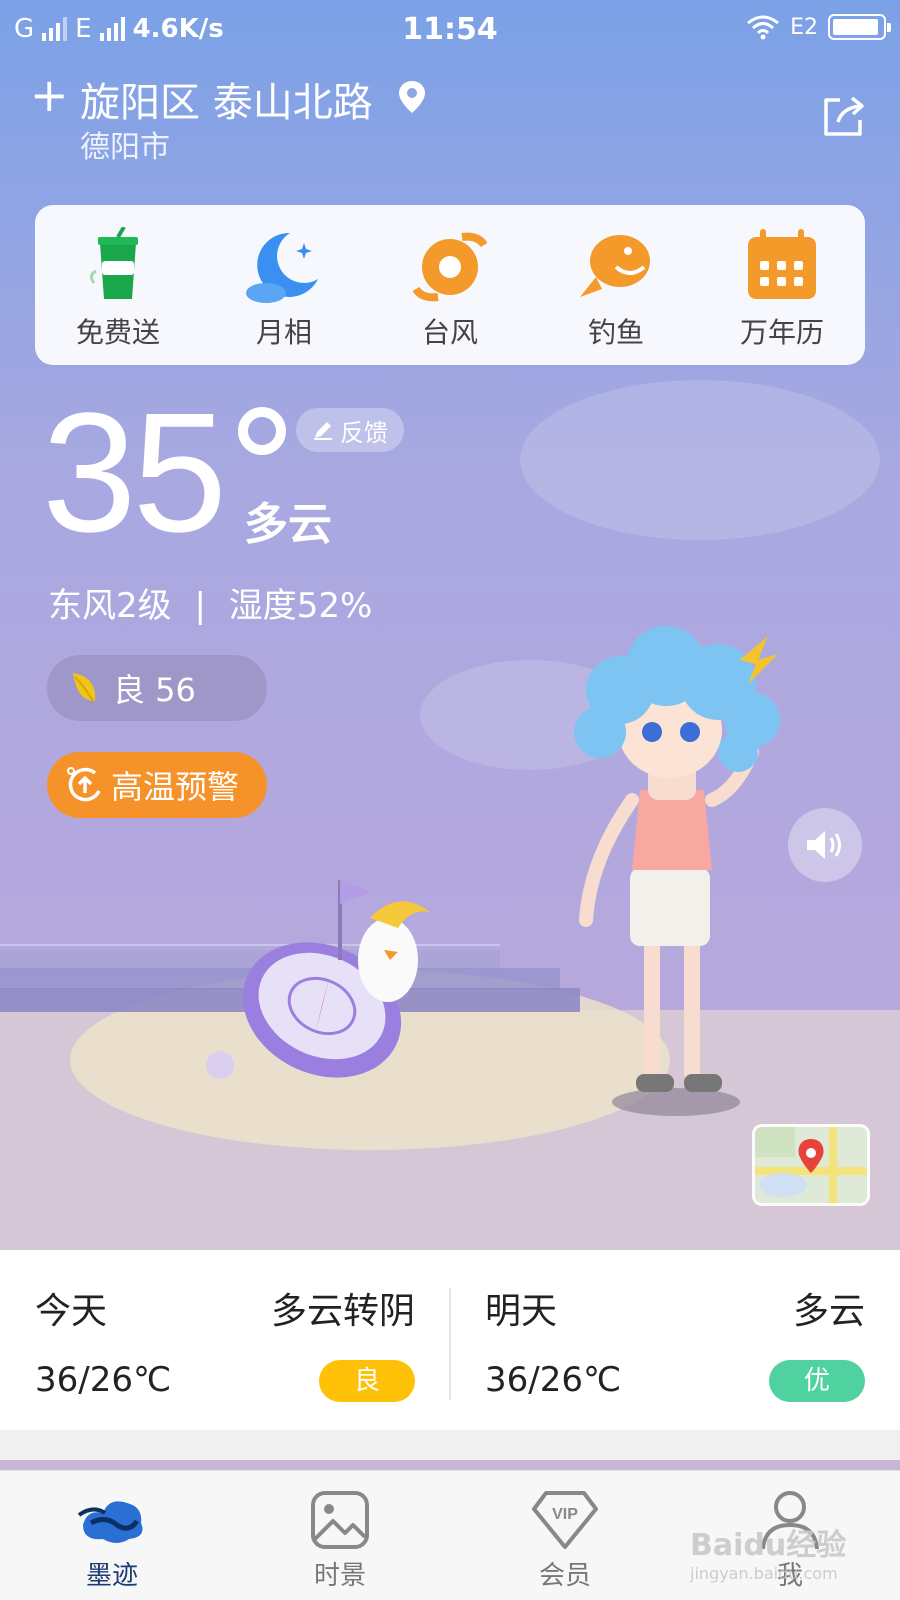  I want to click on nav-label: 墨迹, so click(111, 1576).